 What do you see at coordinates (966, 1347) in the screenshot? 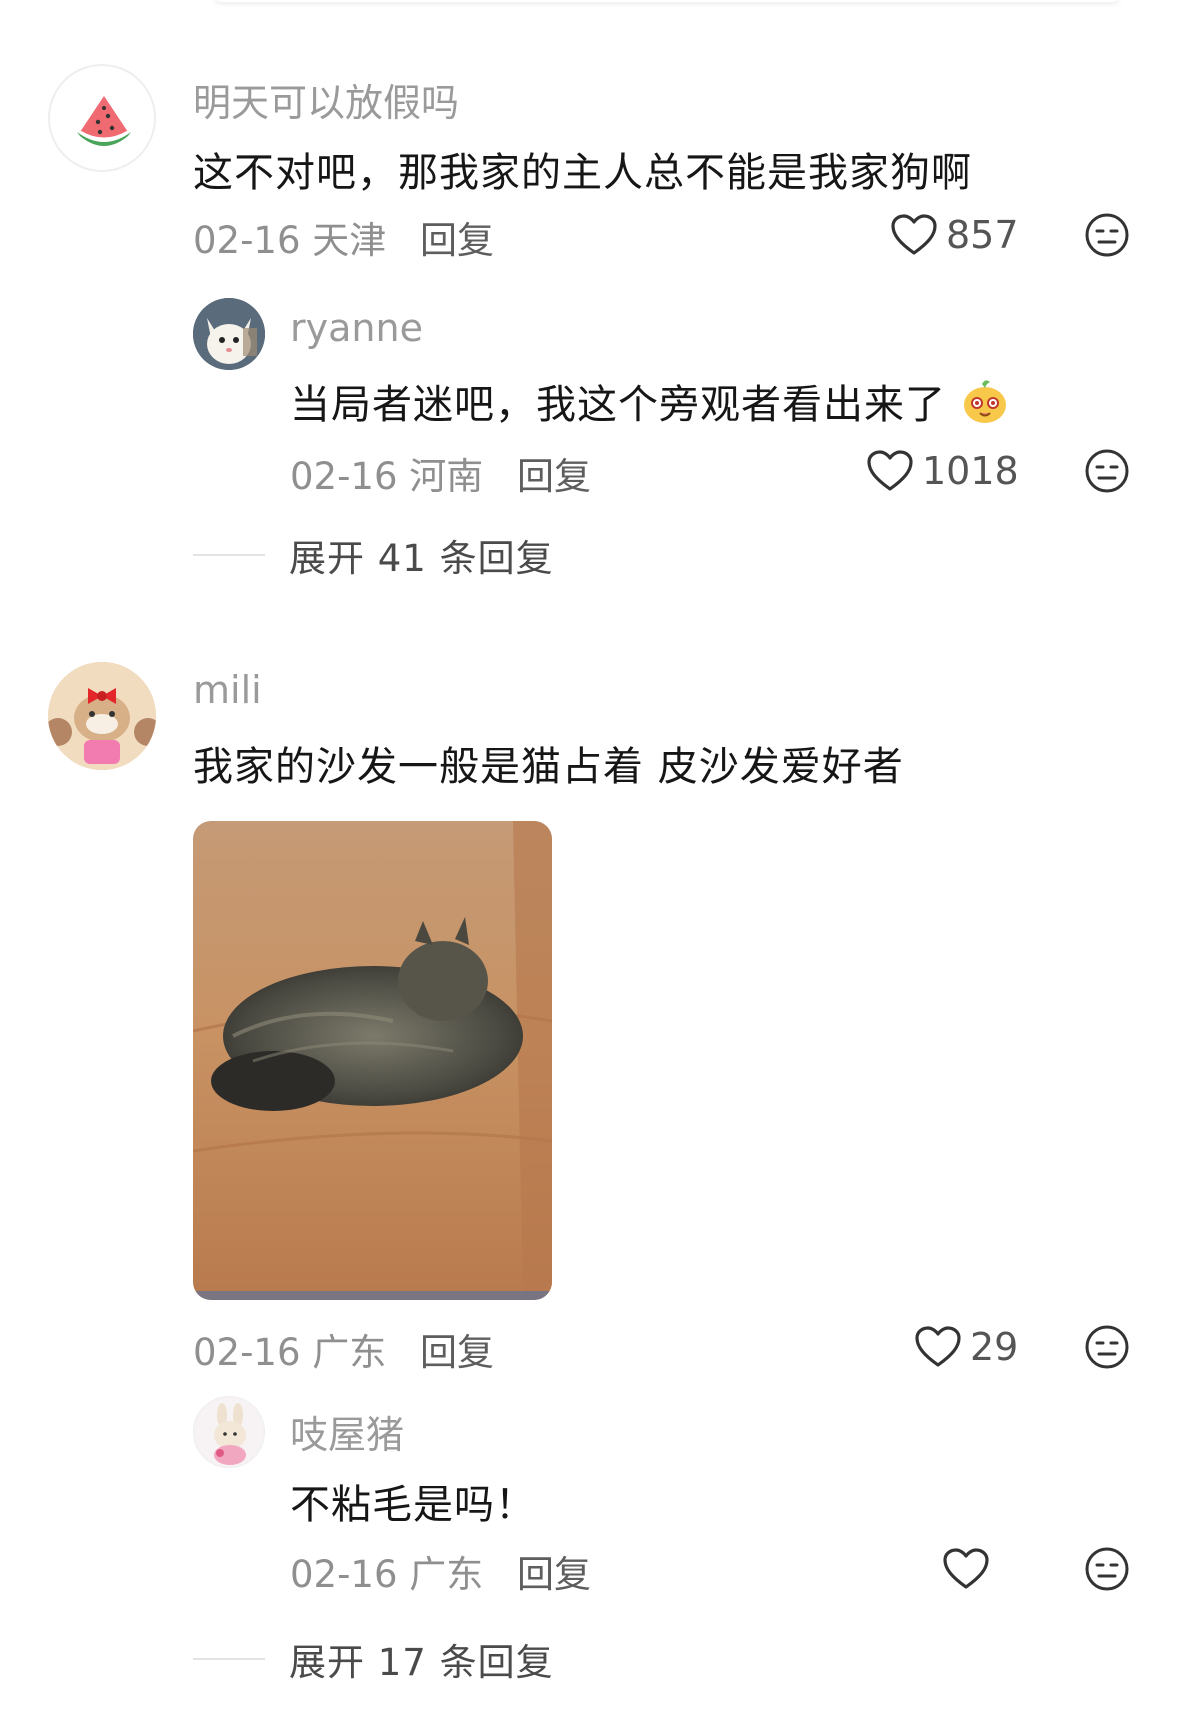
I see `like-button: 29` at bounding box center [966, 1347].